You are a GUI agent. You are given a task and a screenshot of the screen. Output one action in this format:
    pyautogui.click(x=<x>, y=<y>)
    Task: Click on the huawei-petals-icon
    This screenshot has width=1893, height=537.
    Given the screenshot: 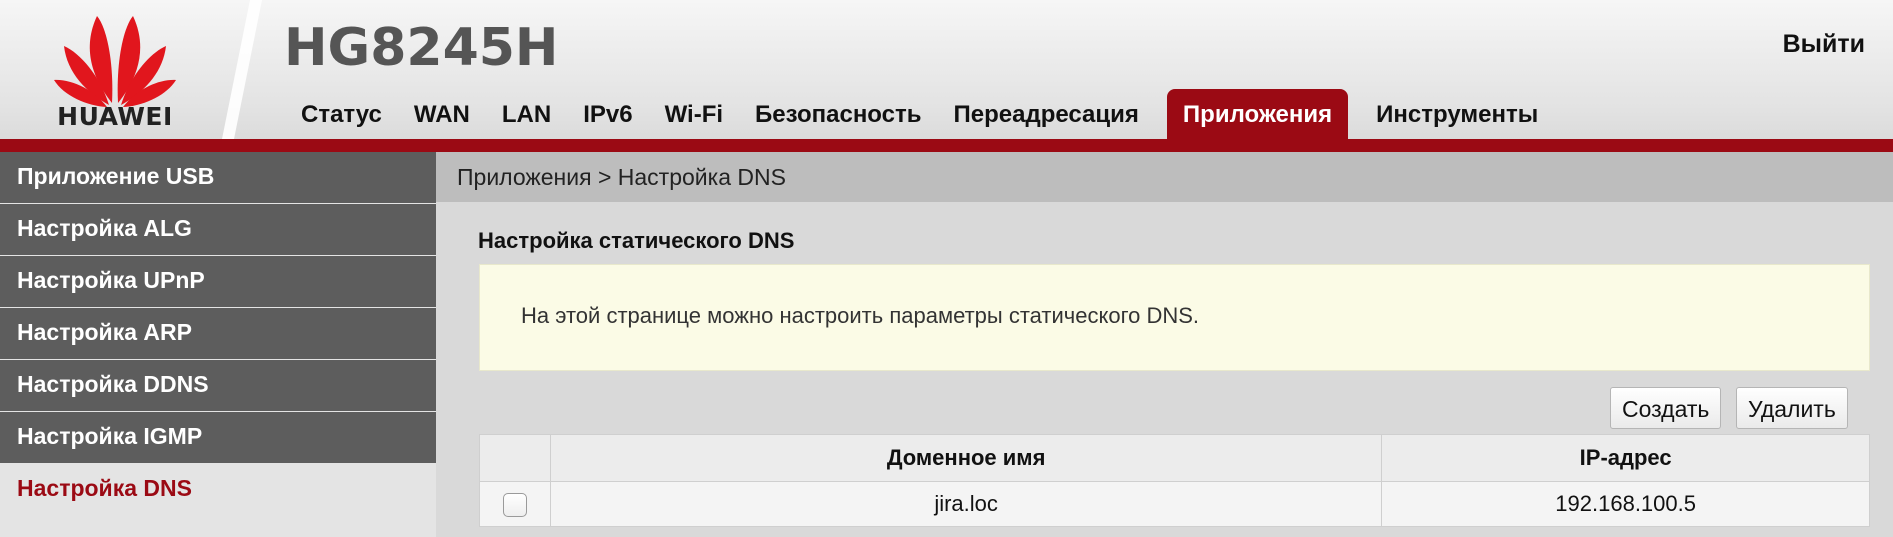 What is the action you would take?
    pyautogui.click(x=115, y=61)
    